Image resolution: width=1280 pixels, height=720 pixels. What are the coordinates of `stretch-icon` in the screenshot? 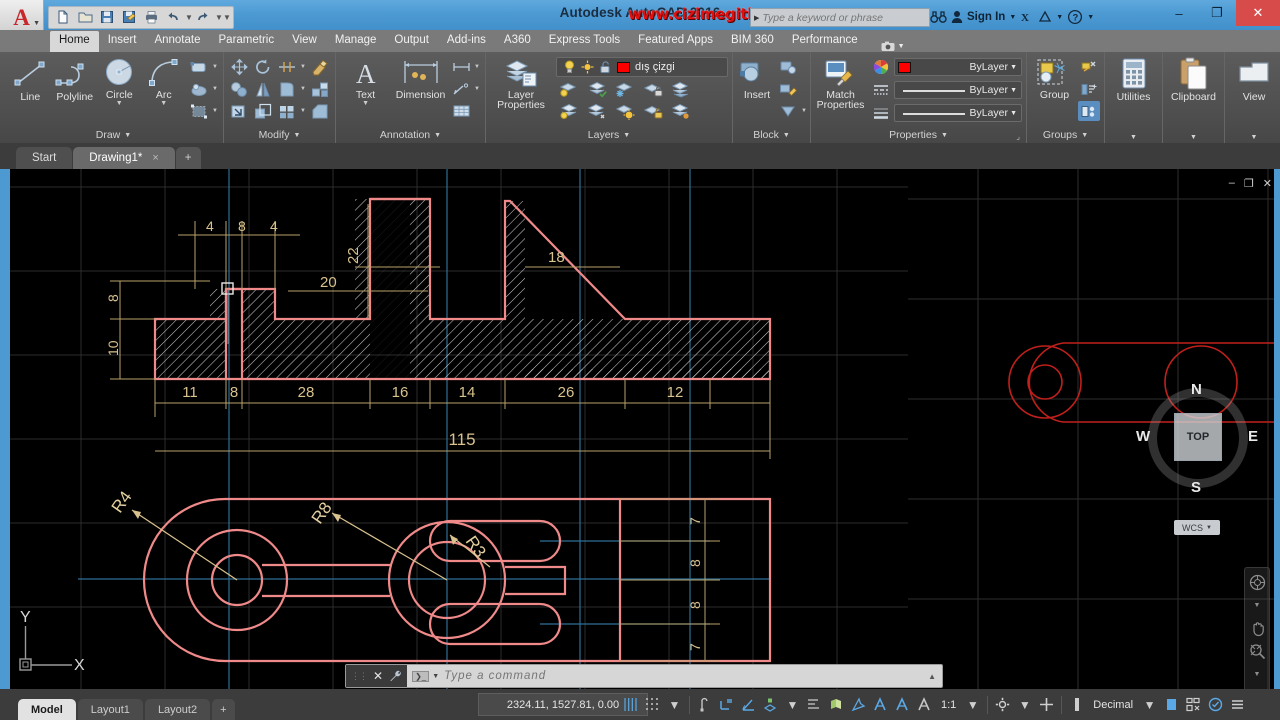 It's located at (239, 111).